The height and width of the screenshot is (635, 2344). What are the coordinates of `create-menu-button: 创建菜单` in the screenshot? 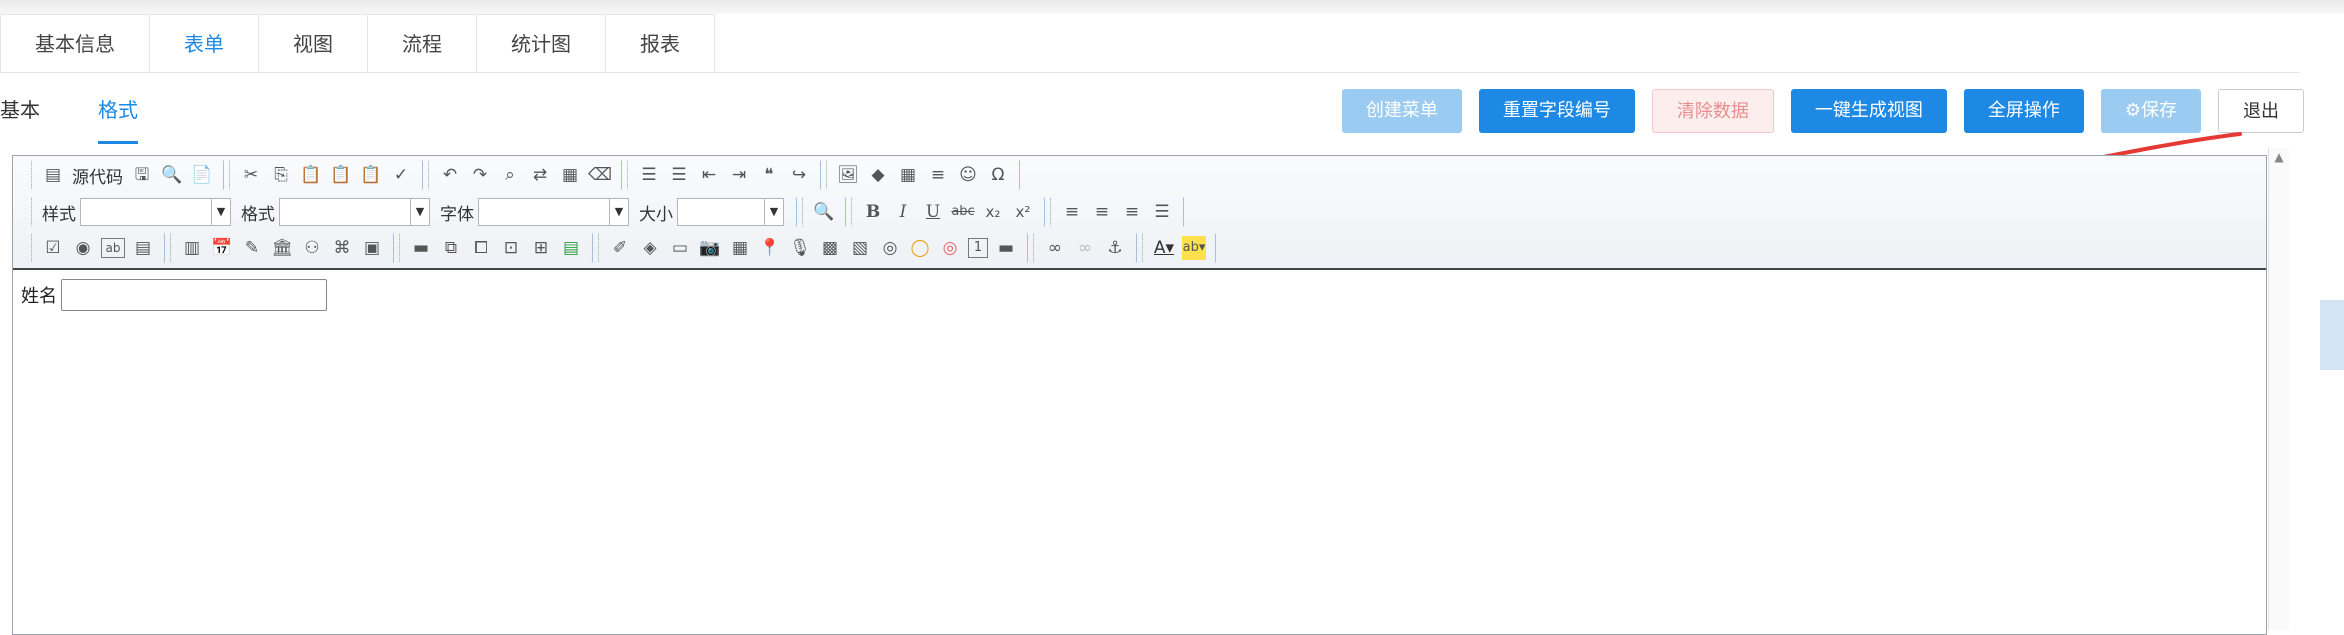 It's located at (1401, 111).